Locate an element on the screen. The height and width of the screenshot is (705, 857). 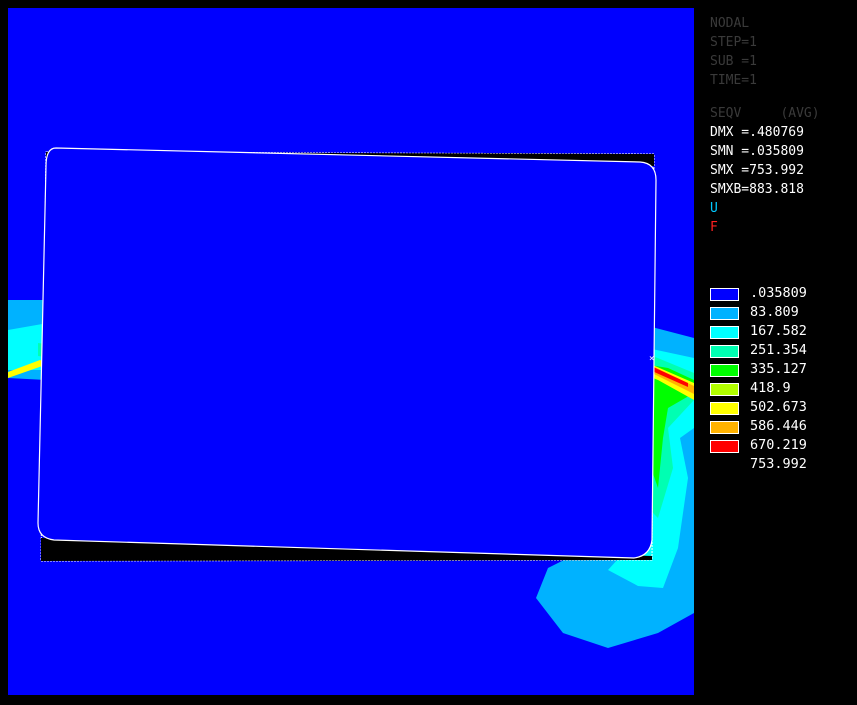
legend-value: 335.127 is located at coordinates (778, 369).